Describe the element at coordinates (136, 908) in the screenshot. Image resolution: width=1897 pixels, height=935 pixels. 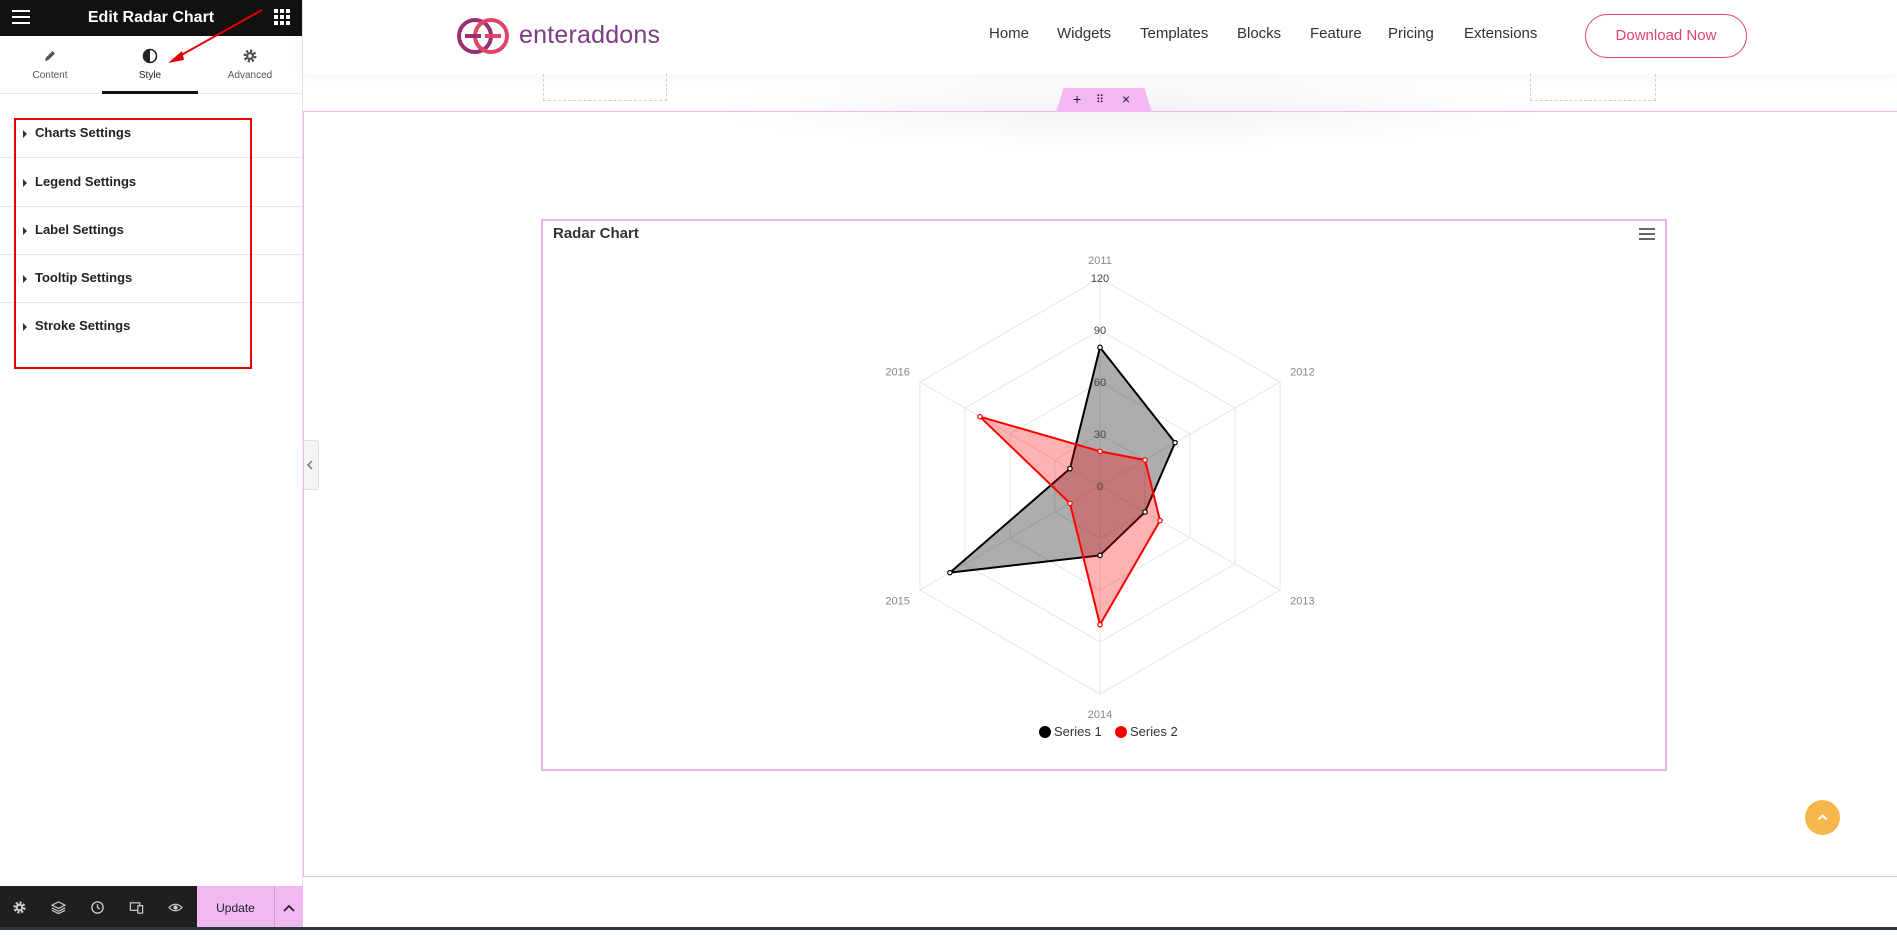
I see `responsive-icon` at that location.